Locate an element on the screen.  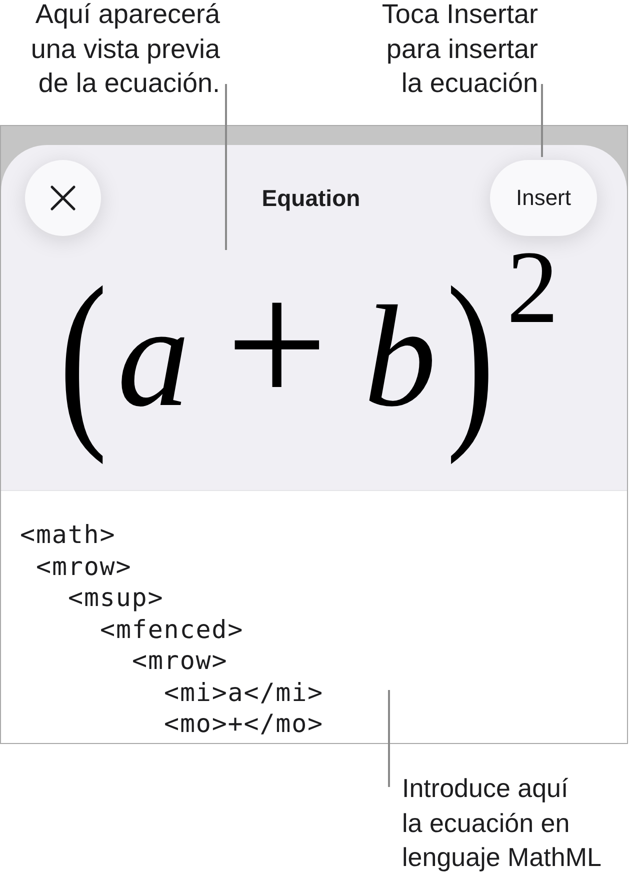
equation-variable: a is located at coordinates (153, 357).